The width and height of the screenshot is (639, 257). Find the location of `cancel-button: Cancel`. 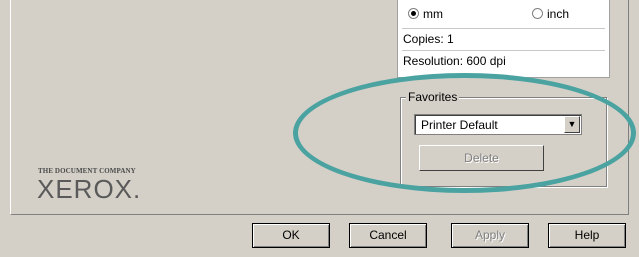

cancel-button: Cancel is located at coordinates (388, 235).